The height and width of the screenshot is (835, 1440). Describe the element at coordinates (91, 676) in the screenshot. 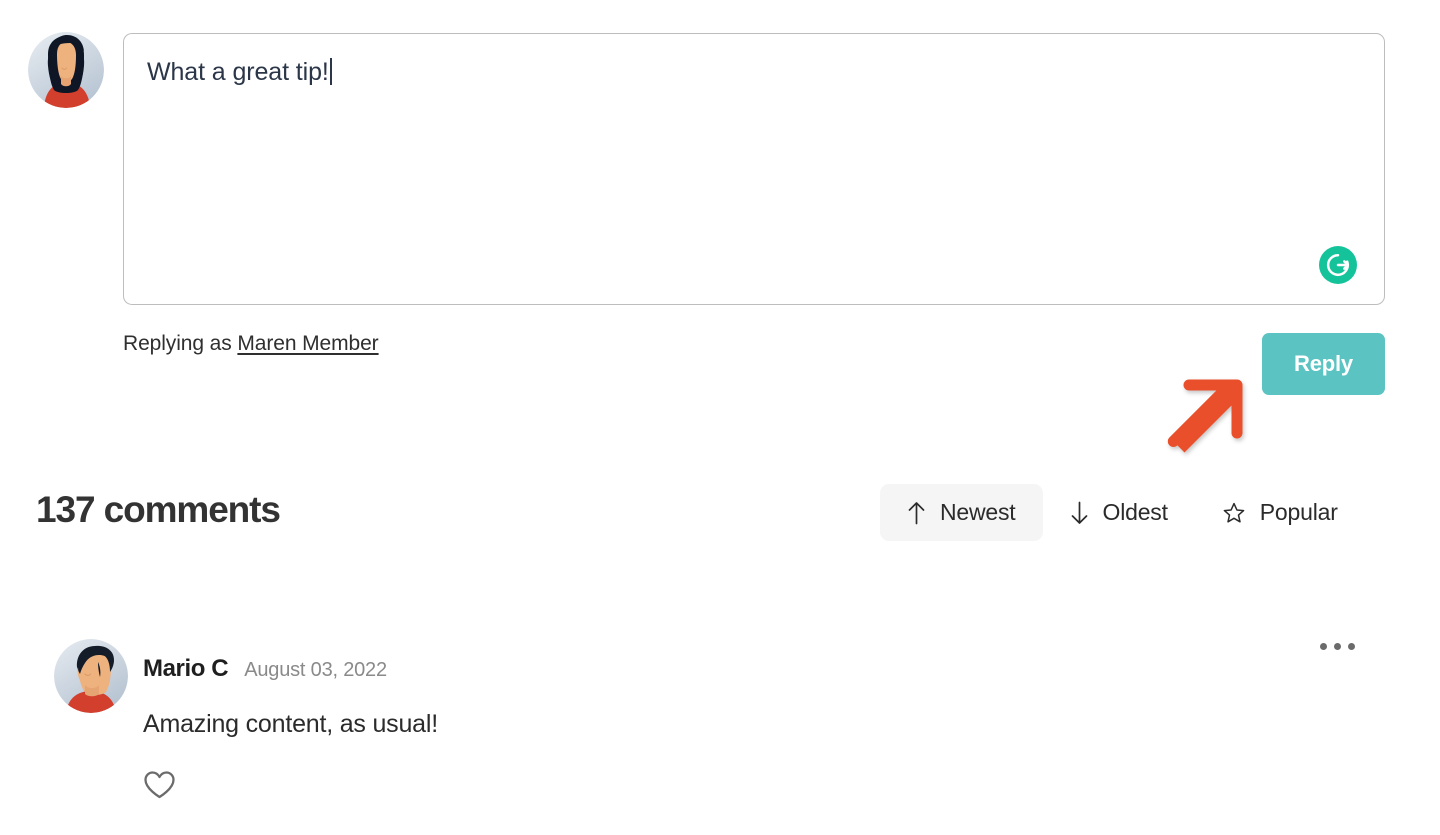

I see `mario-c-avatar` at that location.